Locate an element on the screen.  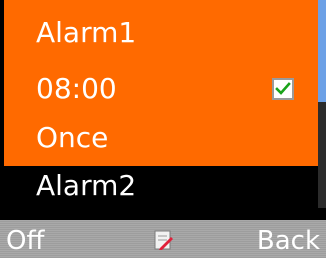
alarm-time-label: 08:00 is located at coordinates (76, 88).